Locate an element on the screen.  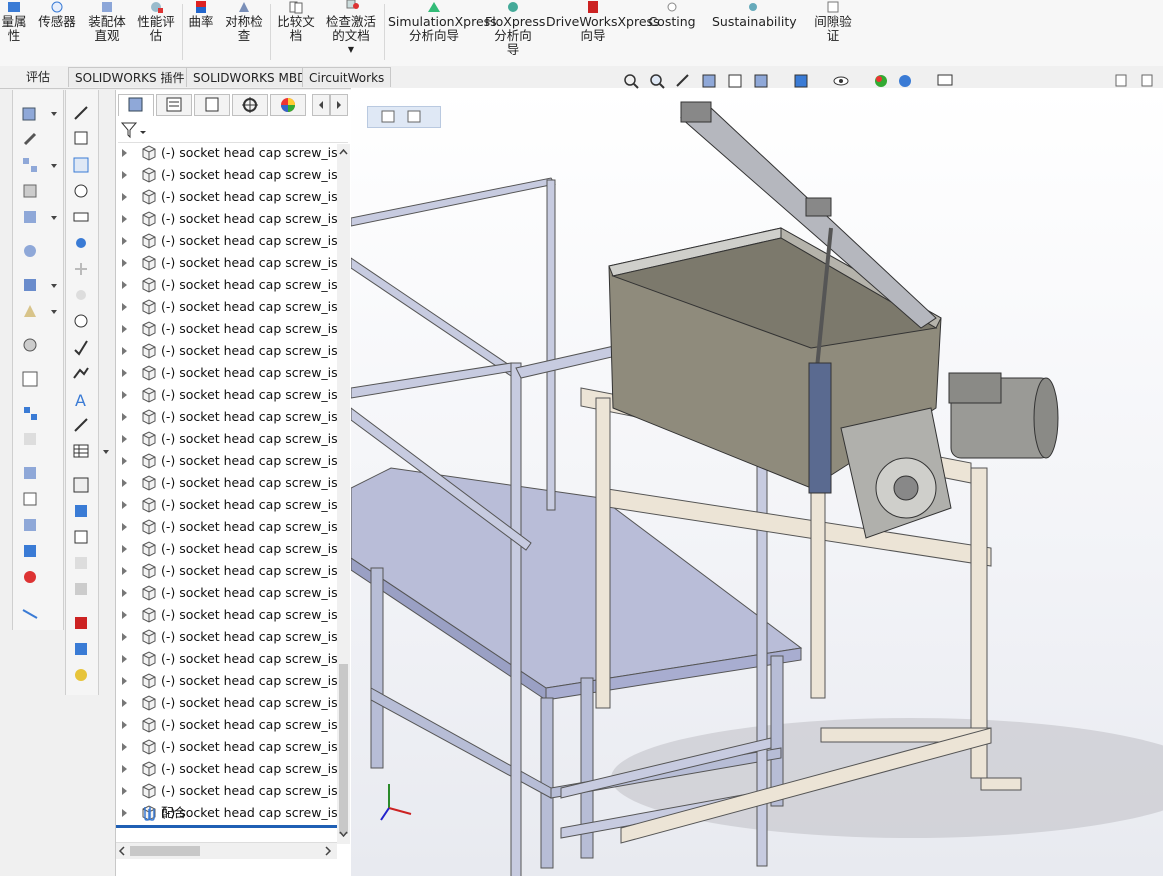
smart-fasteners-icon is located at coordinates (30, 191).